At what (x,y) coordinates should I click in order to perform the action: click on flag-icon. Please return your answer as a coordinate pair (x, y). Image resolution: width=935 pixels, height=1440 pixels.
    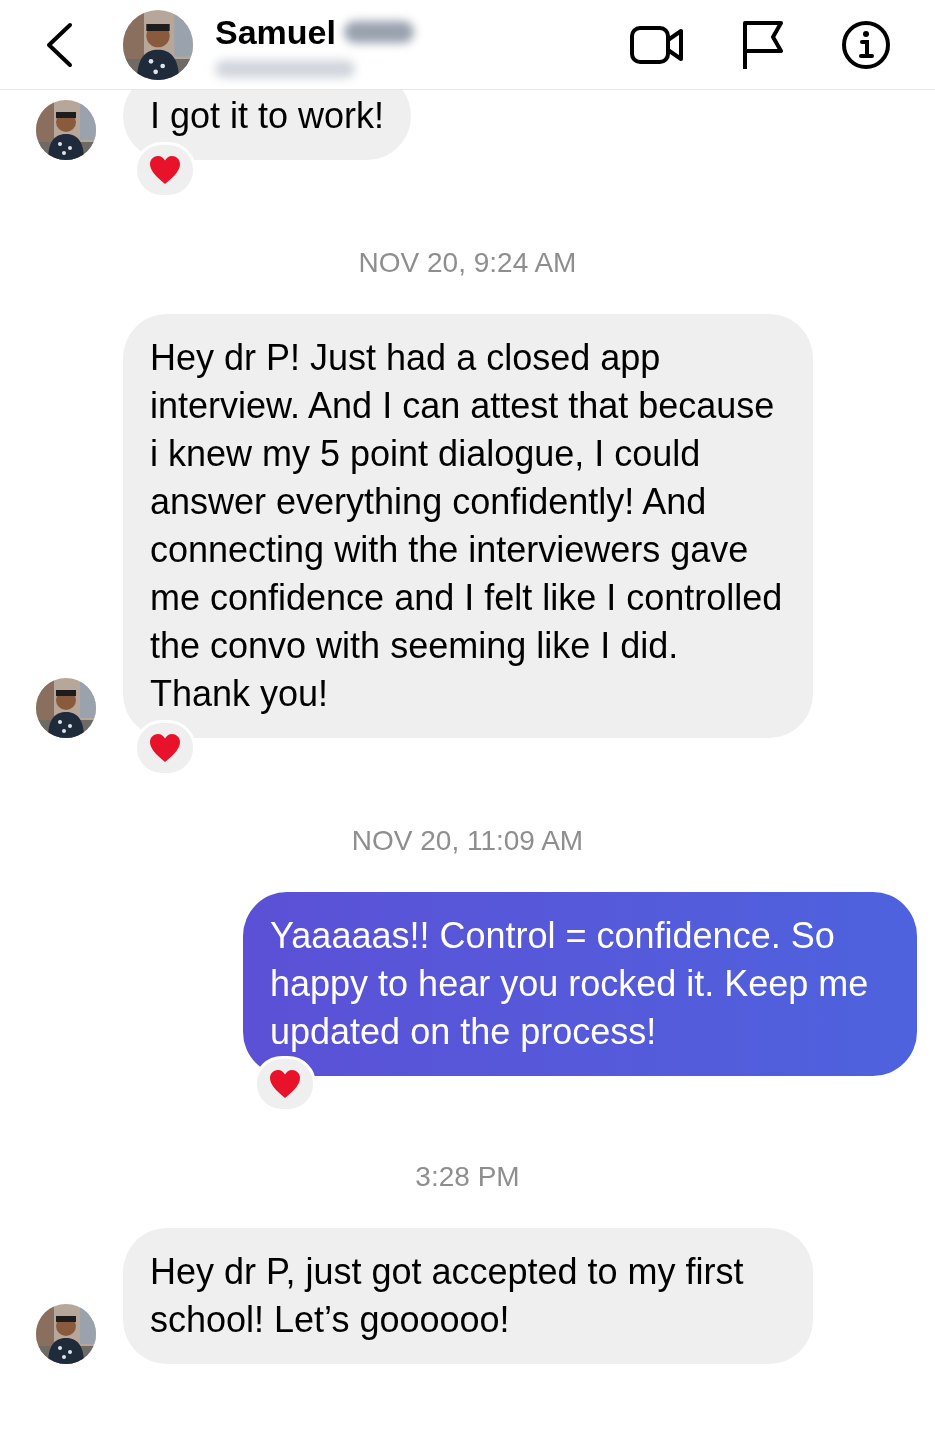
    Looking at the image, I should click on (763, 44).